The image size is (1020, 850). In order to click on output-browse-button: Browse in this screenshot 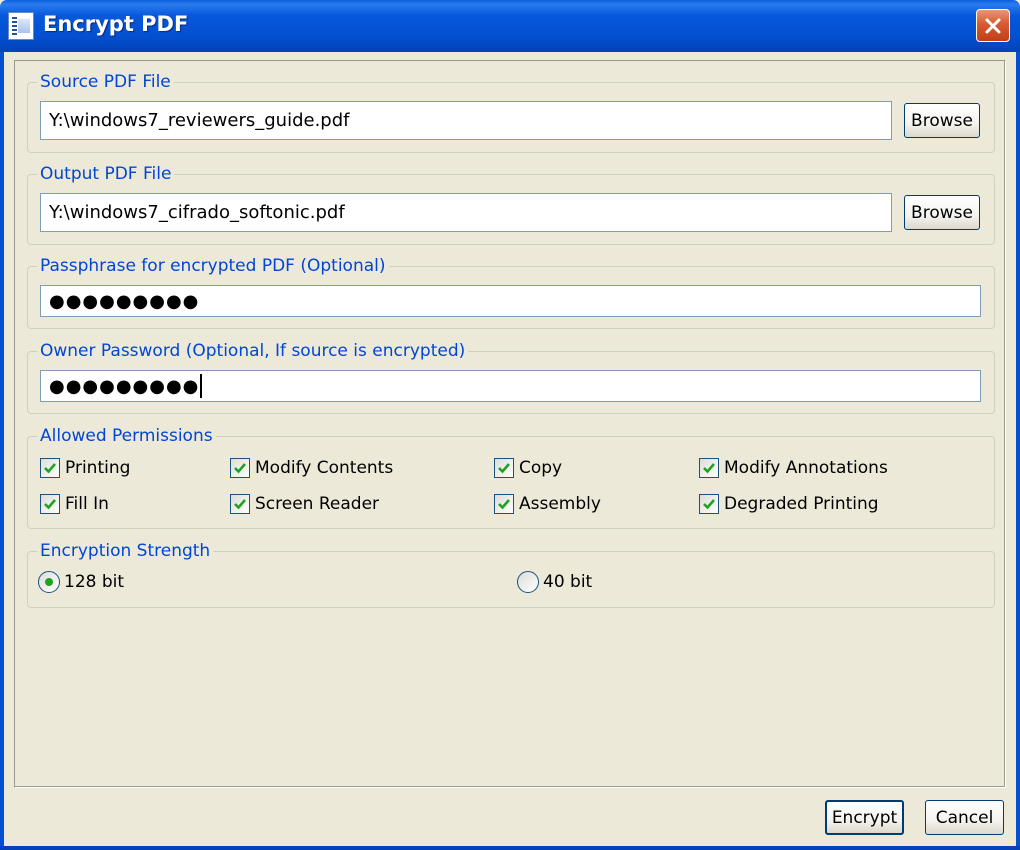, I will do `click(942, 212)`.